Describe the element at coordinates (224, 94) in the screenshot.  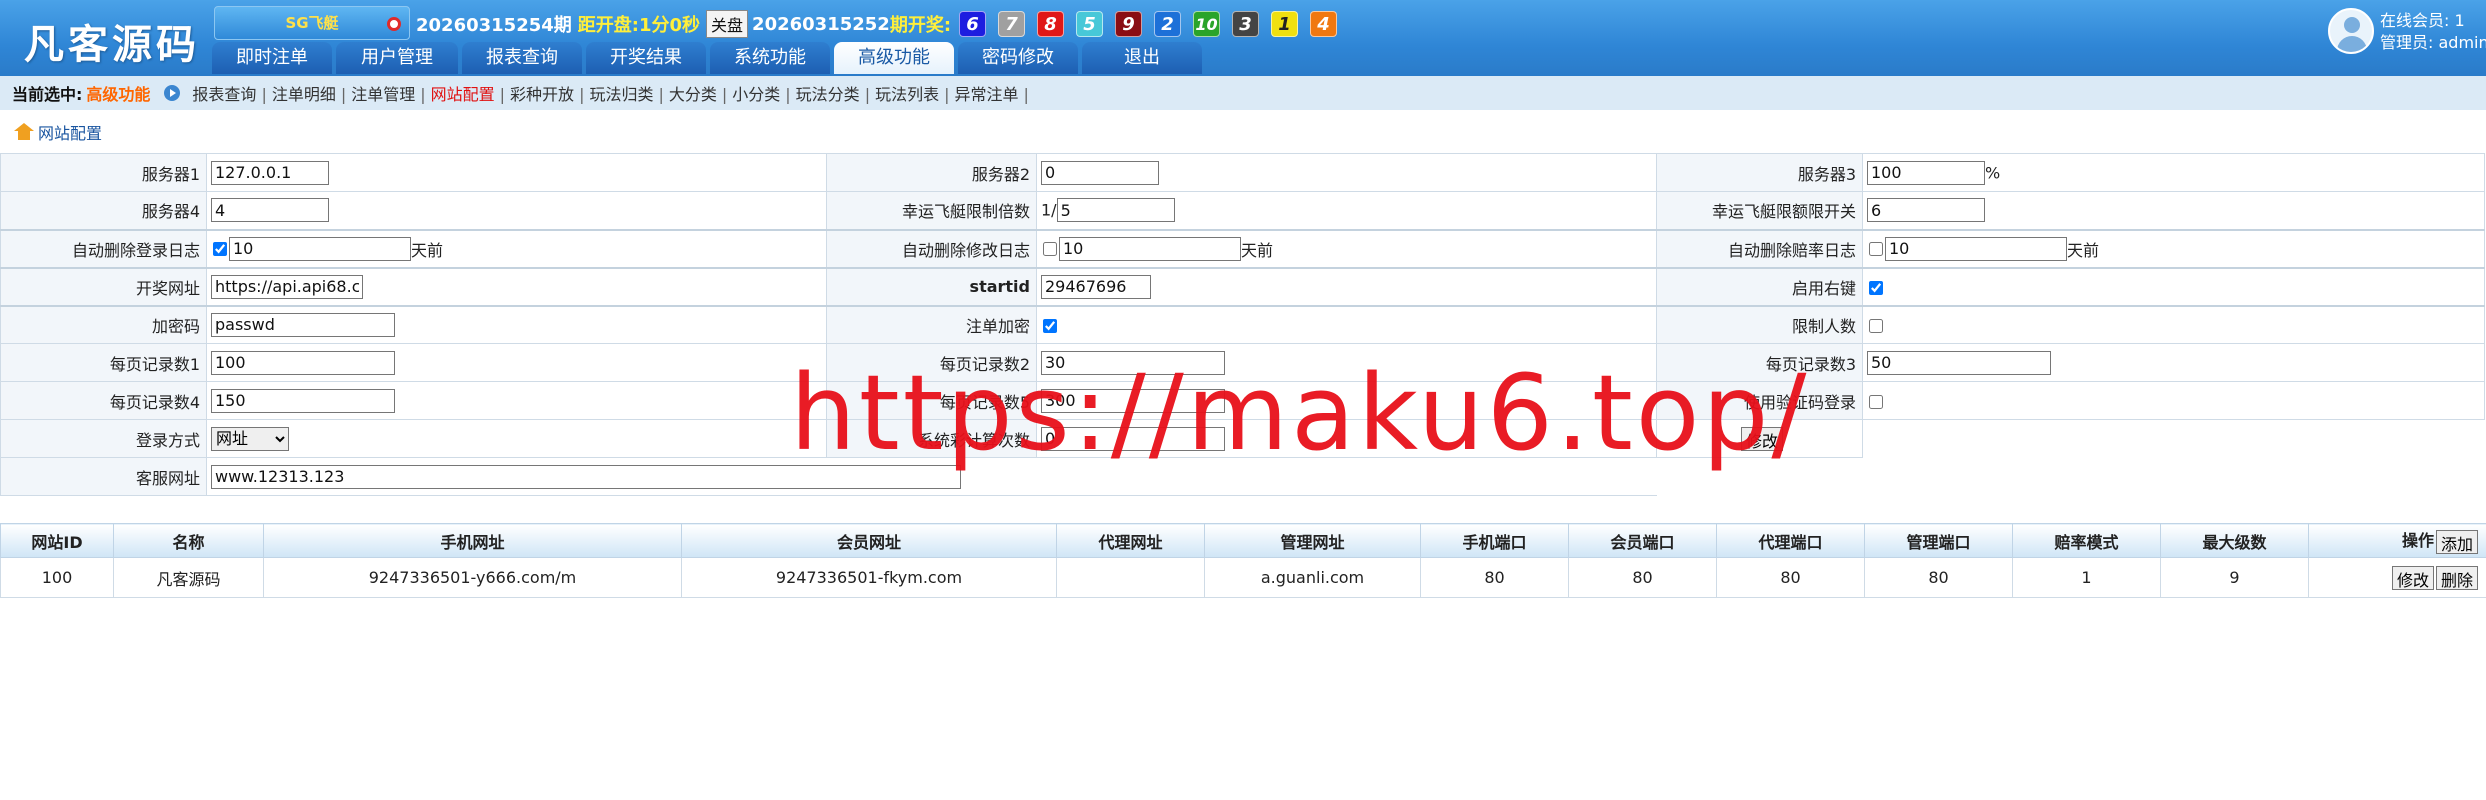
I see `sub-nav-link: 报表查询` at that location.